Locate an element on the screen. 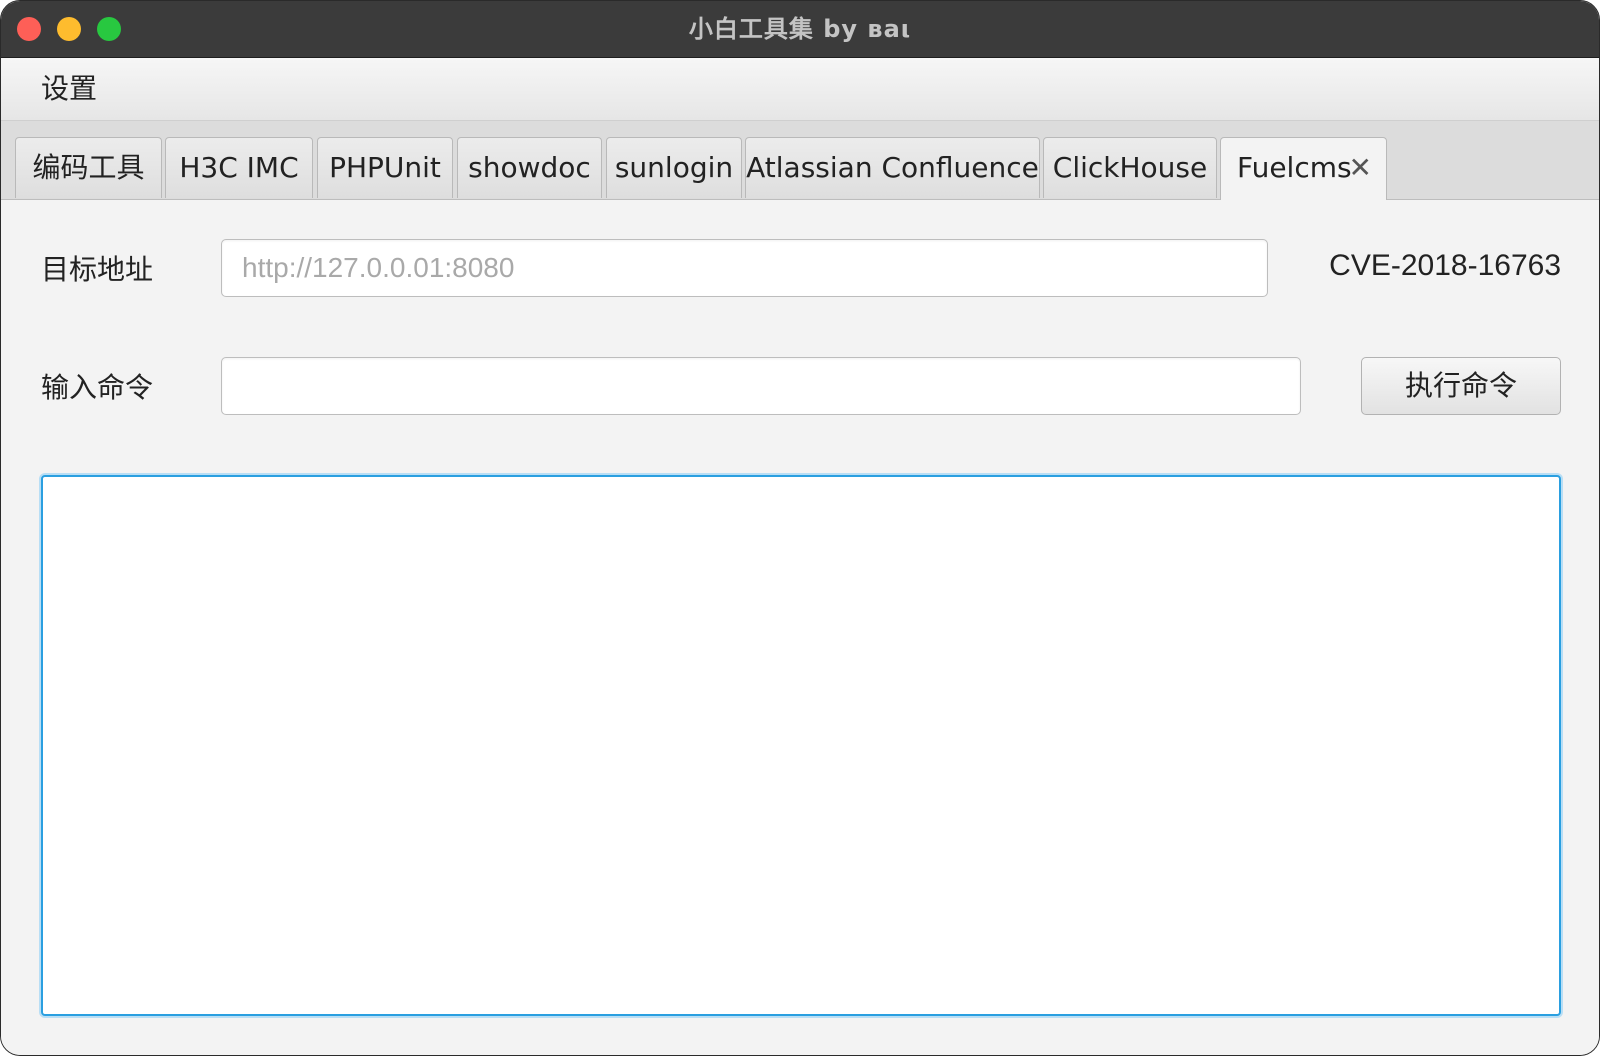 The height and width of the screenshot is (1056, 1600). tab-sunlogin: sunlogin is located at coordinates (674, 167).